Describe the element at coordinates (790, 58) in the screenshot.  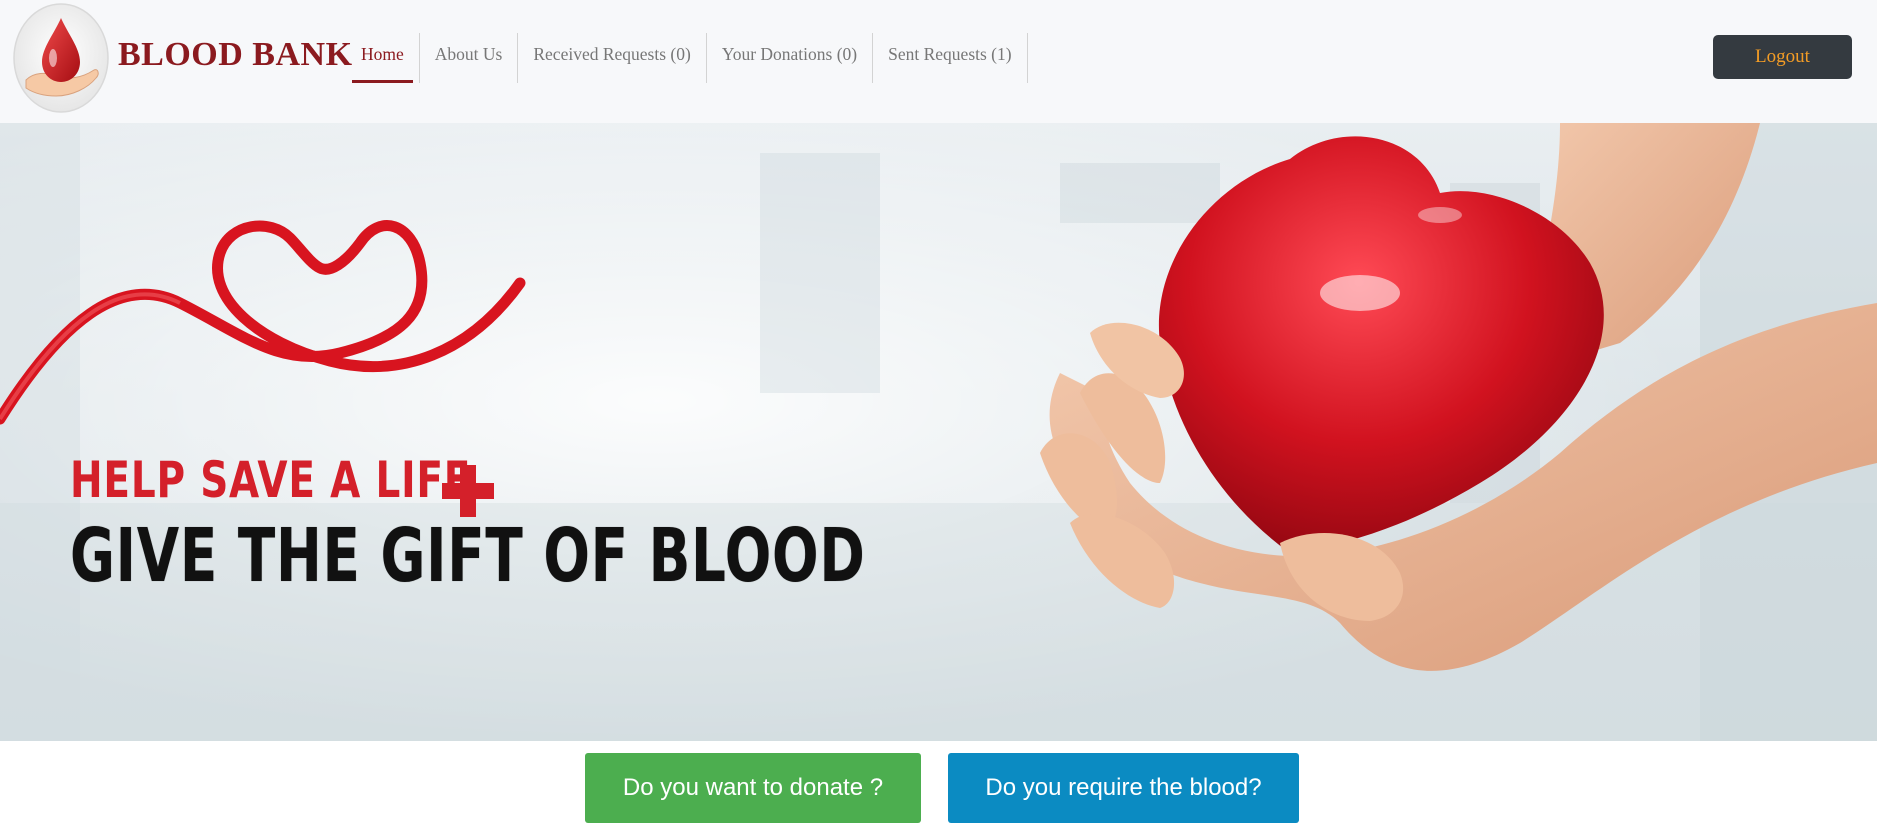
I see `nav-item-your-donations: Your Donations (0)` at that location.